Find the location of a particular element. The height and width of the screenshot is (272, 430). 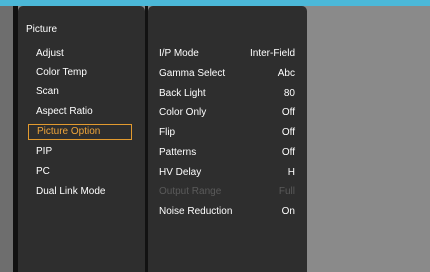

setting-value: Inter-Field is located at coordinates (272, 53).